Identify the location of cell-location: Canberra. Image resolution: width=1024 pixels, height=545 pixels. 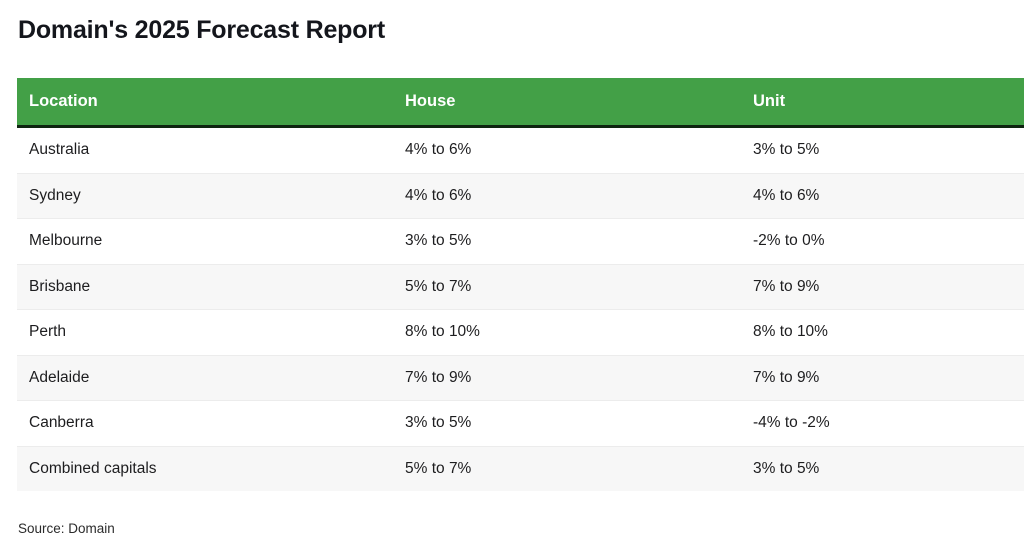
(206, 423).